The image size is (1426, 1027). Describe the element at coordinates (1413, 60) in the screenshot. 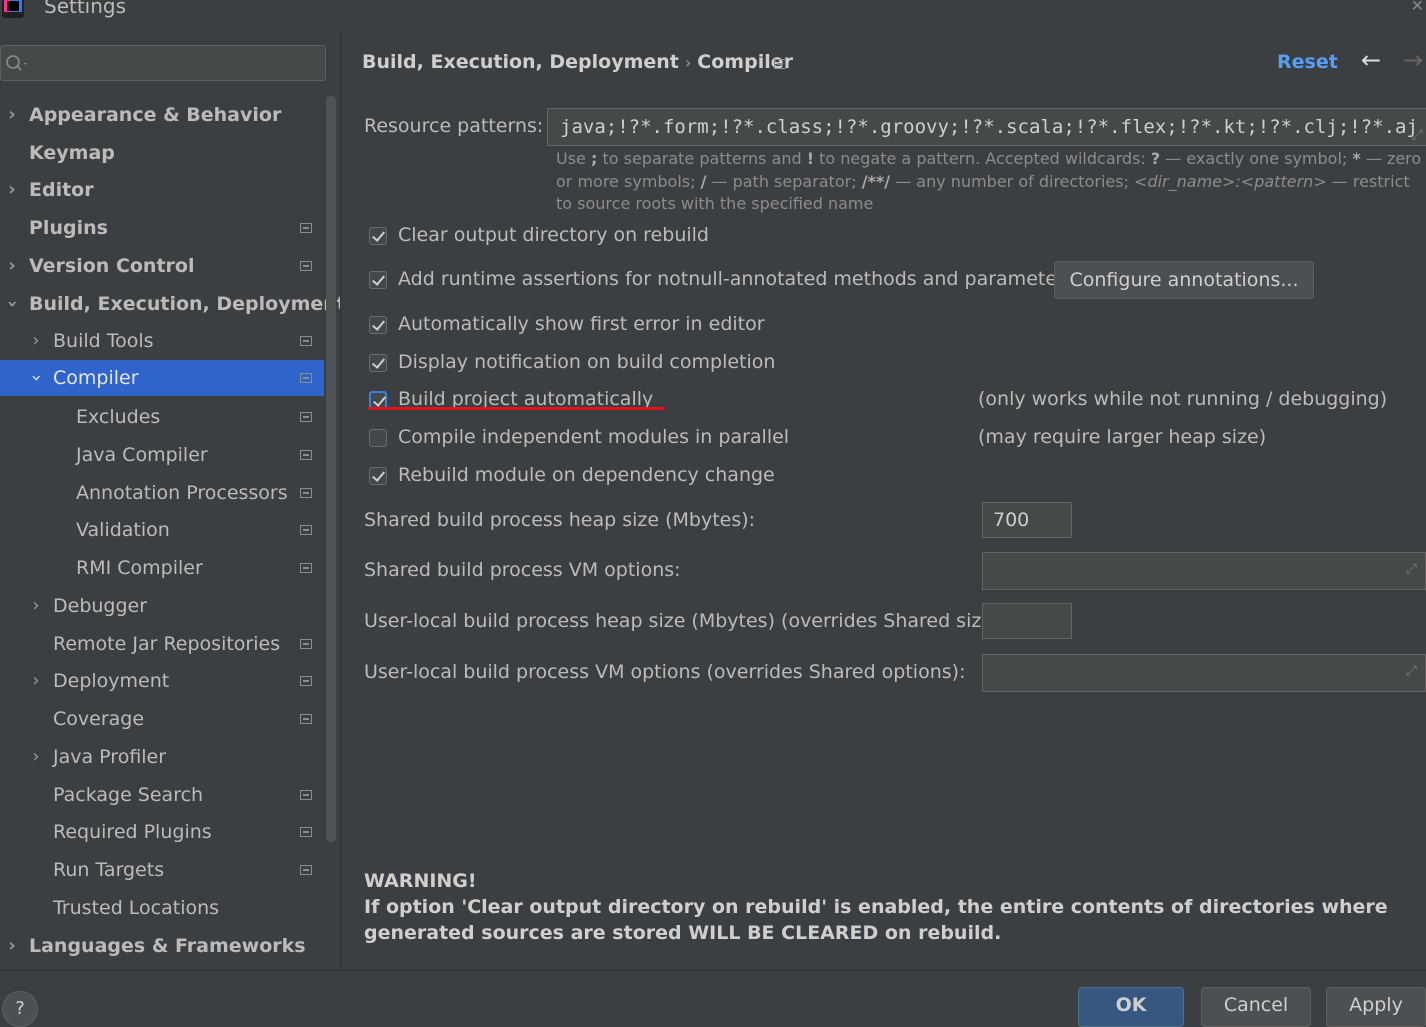

I see `forward-arrow-icon: →` at that location.